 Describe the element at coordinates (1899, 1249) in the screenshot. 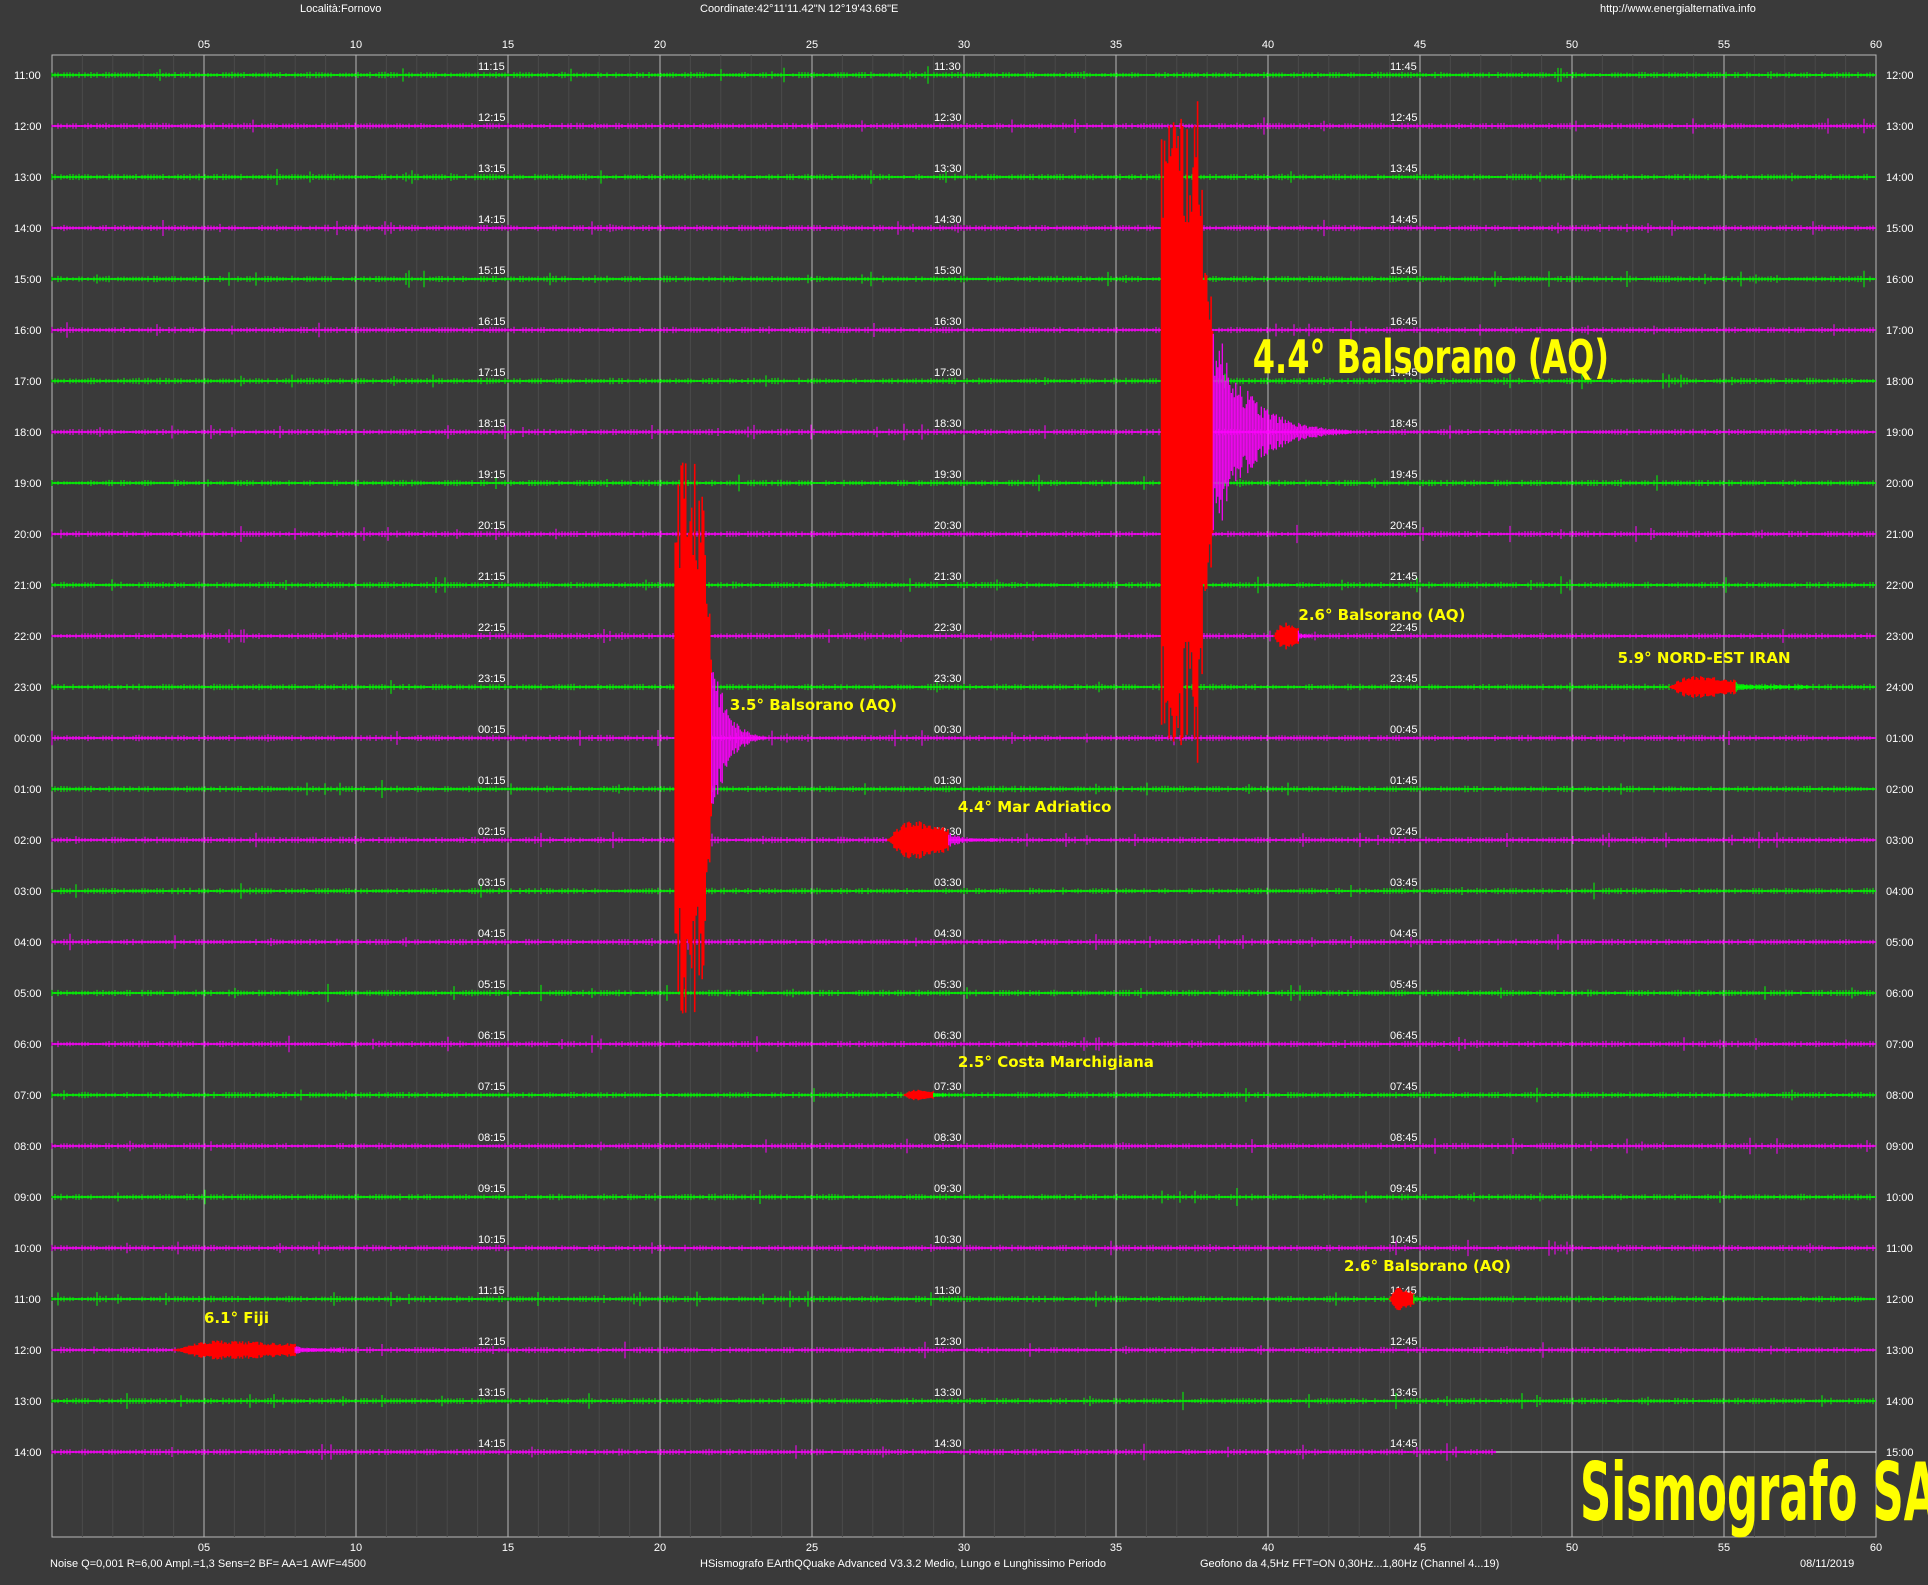

I see `row-time-label-right: 11:00` at that location.